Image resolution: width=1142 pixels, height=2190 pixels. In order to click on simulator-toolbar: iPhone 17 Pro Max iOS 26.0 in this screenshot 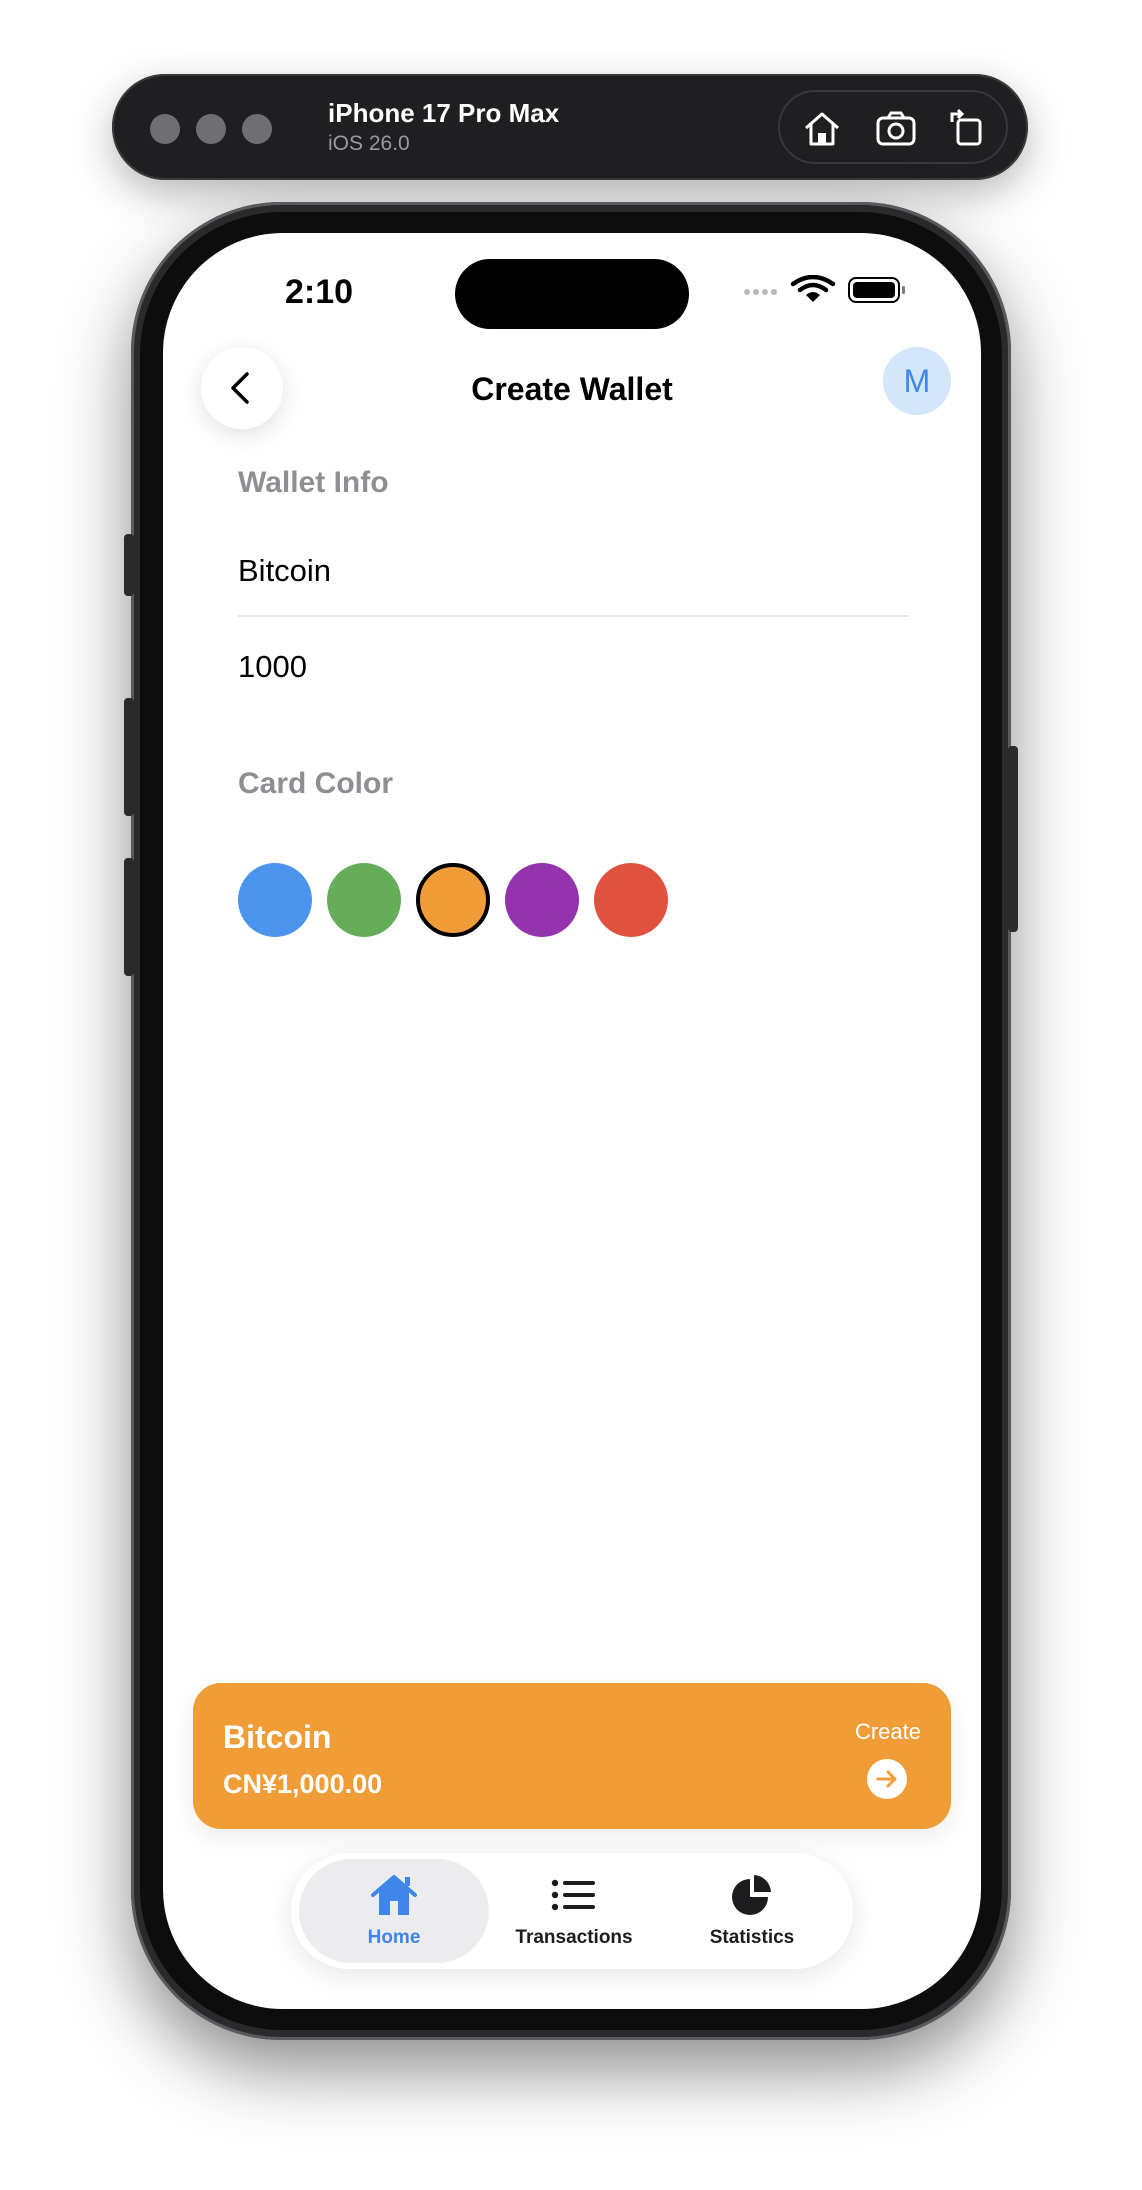, I will do `click(570, 127)`.